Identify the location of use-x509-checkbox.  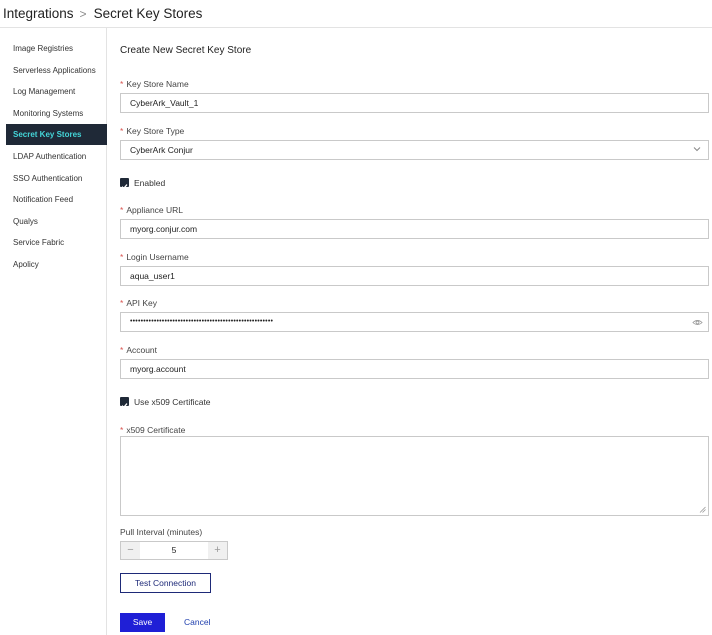
(124, 403).